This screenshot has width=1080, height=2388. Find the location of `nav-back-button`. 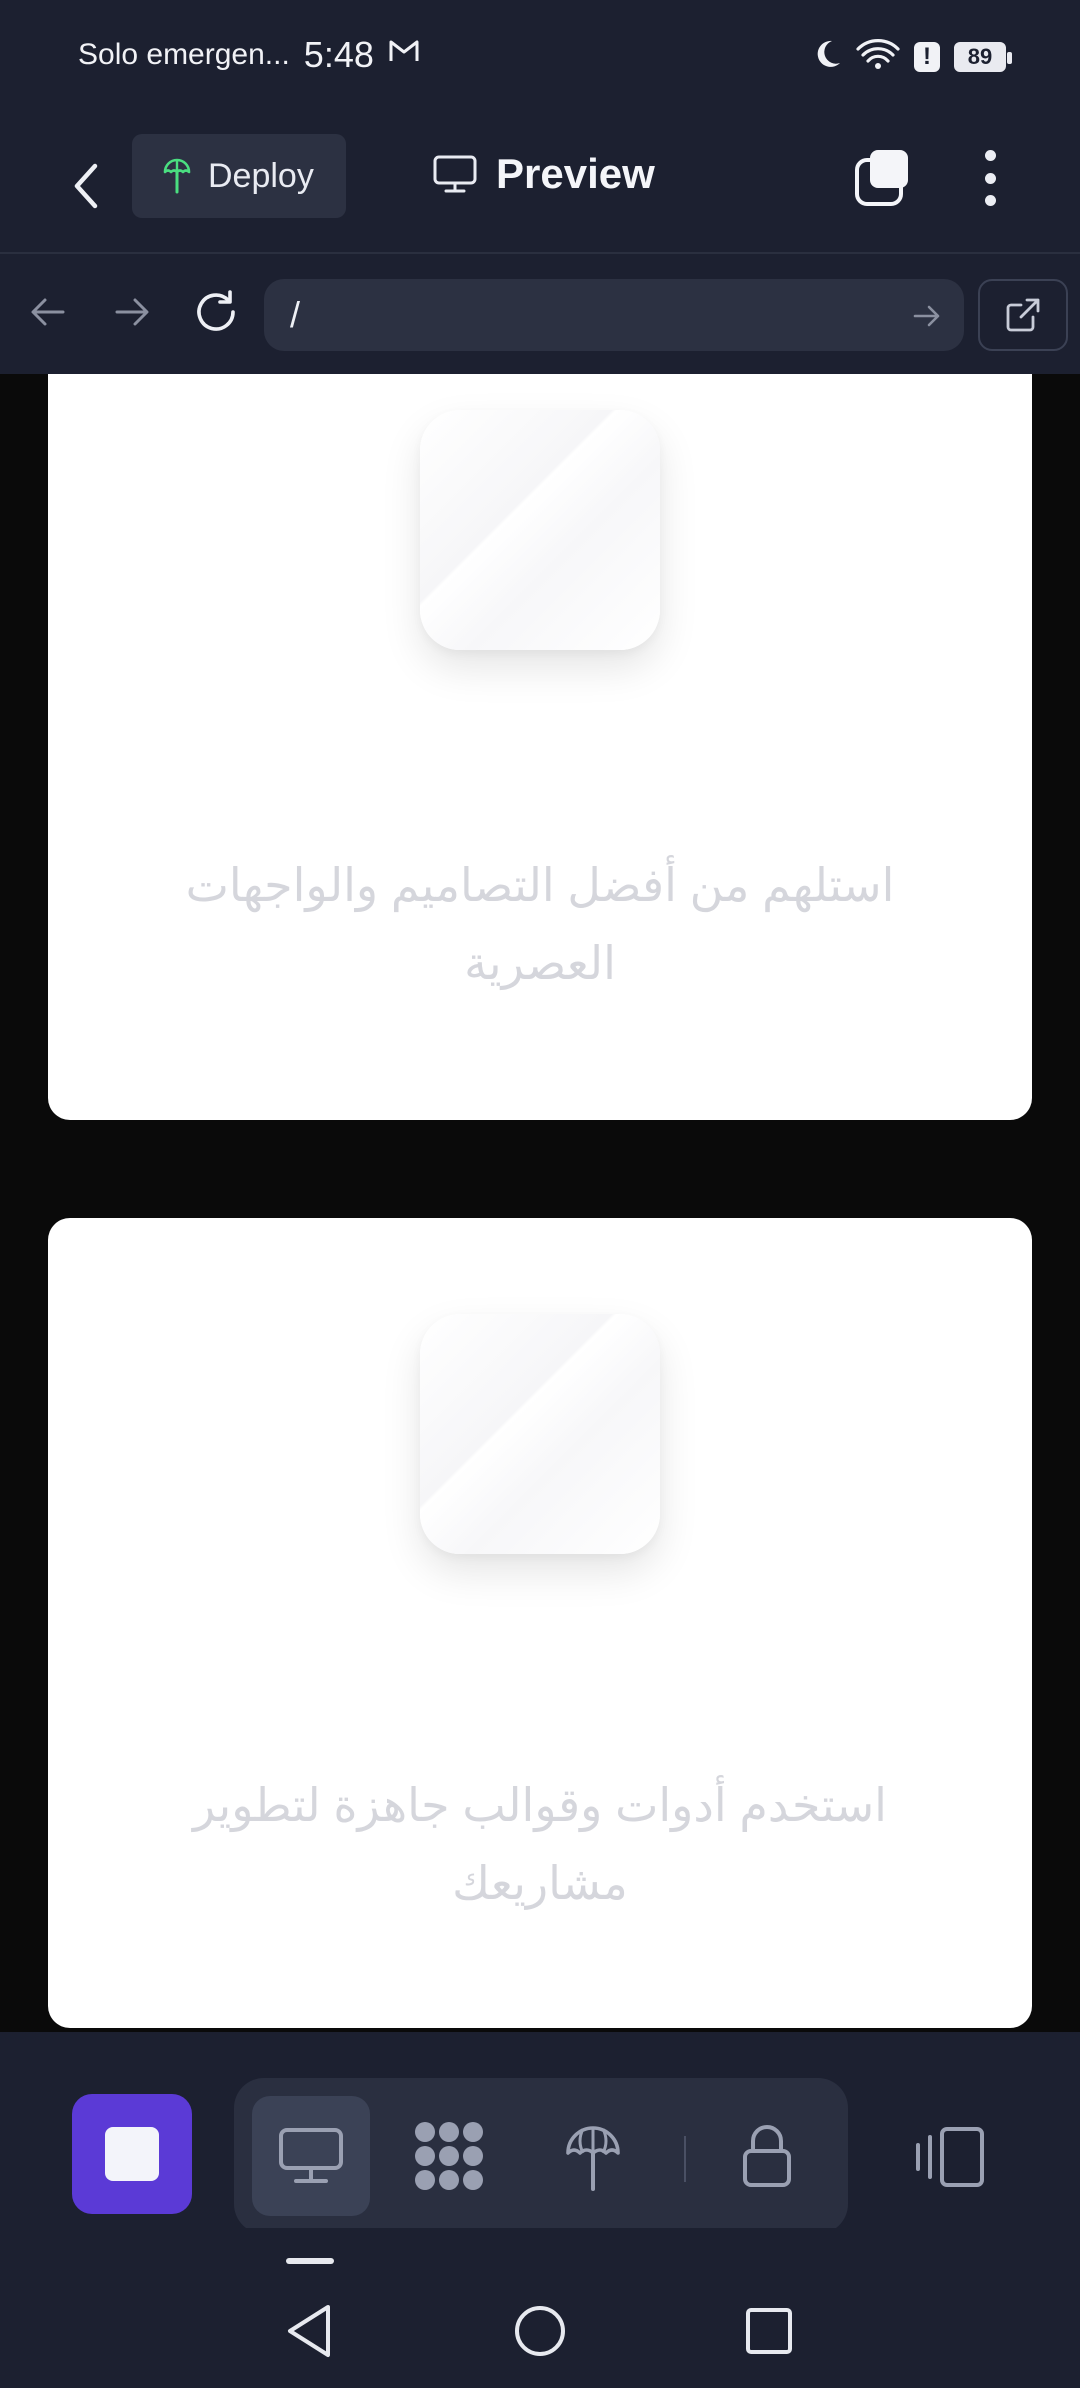

nav-back-button is located at coordinates (48, 312).